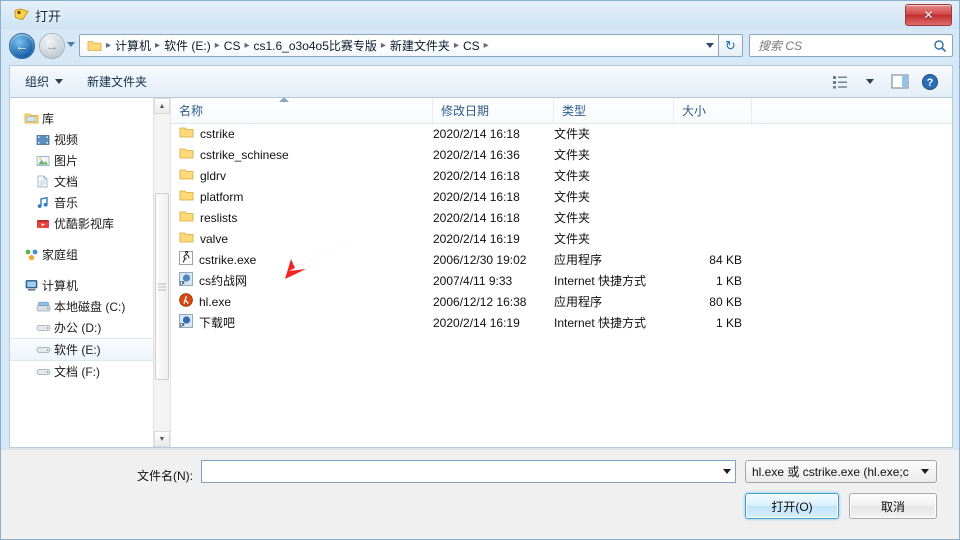  I want to click on table-row: reslists 2020/2/14 16:18 文件夹, so click(561, 217).